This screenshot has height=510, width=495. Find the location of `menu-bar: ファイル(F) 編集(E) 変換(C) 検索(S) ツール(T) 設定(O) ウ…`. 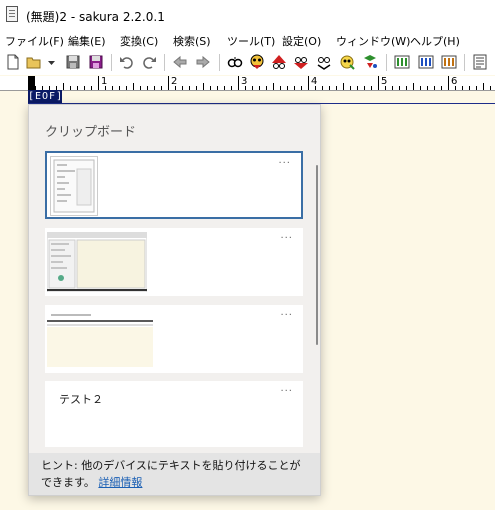

menu-bar: ファイル(F) 編集(E) 変換(C) 検索(S) ツール(T) 設定(O) ウ… is located at coordinates (247, 40).